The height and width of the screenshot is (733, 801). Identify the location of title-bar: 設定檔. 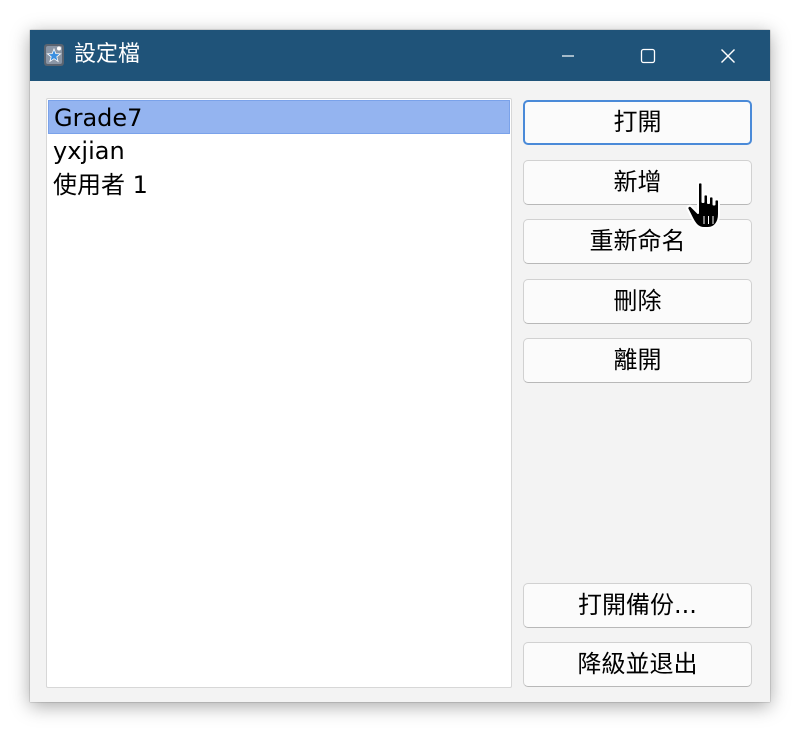
(400, 55).